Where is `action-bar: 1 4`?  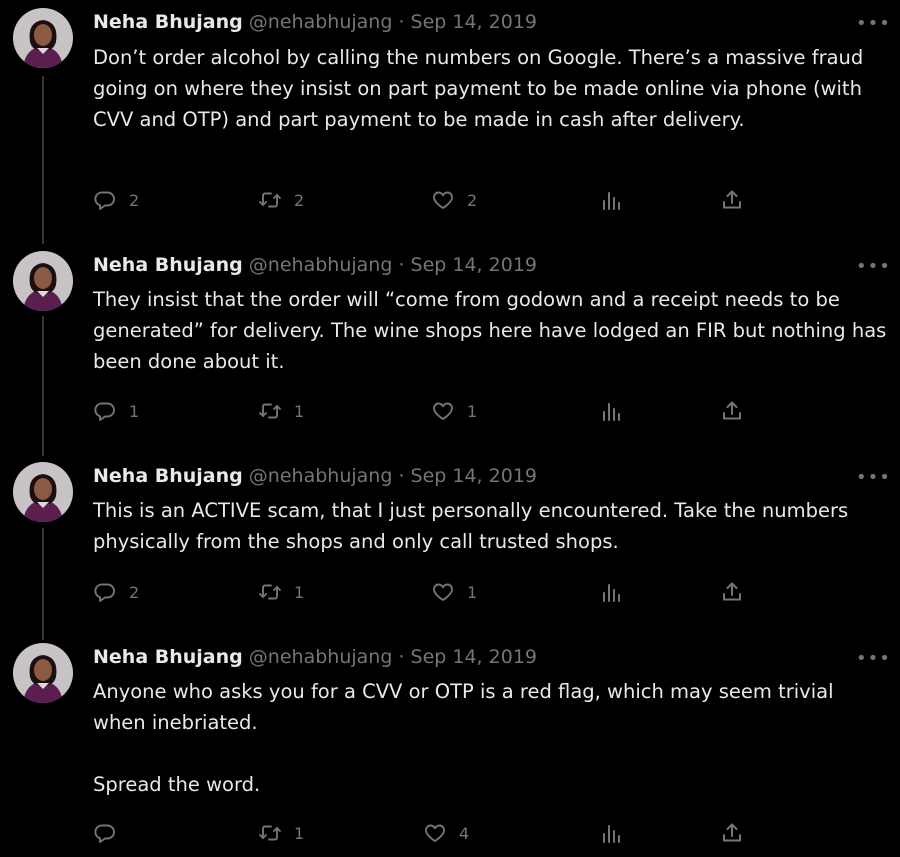 action-bar: 1 4 is located at coordinates (433, 833).